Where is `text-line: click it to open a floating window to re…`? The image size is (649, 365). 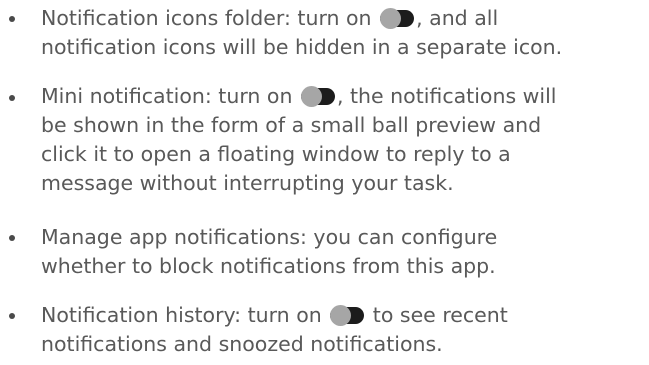 text-line: click it to open a floating window to re… is located at coordinates (276, 154).